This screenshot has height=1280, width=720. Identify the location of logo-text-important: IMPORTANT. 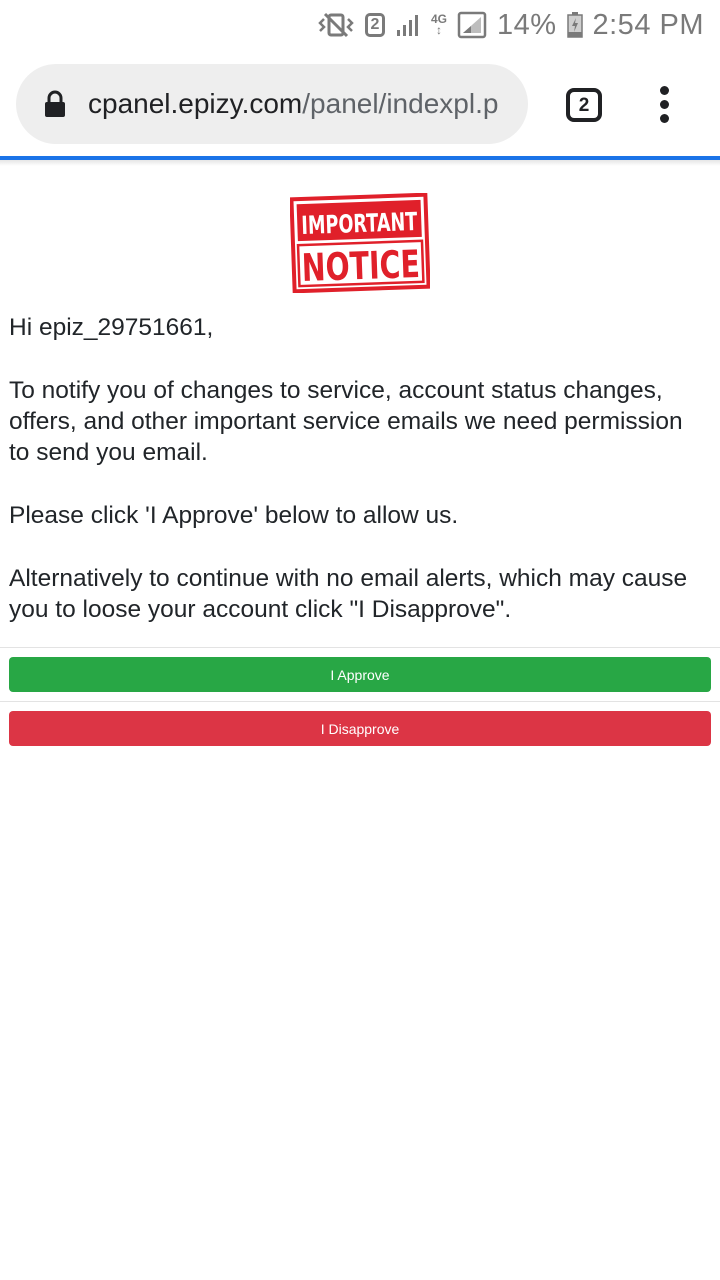
(359, 223).